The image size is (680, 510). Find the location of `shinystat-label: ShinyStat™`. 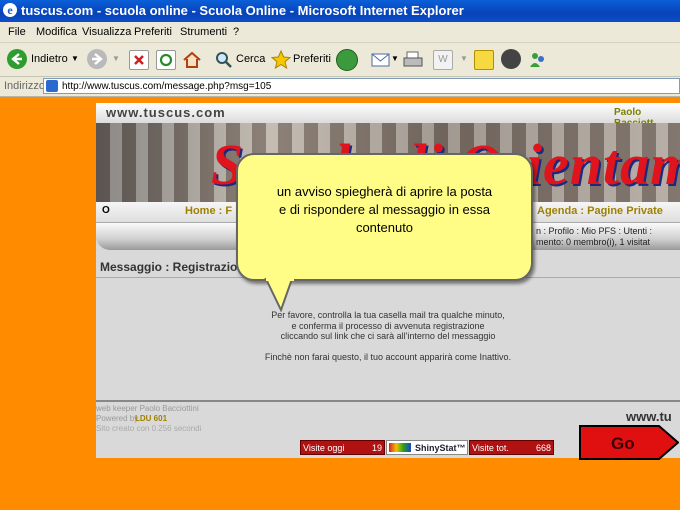

shinystat-label: ShinyStat™ is located at coordinates (440, 448).